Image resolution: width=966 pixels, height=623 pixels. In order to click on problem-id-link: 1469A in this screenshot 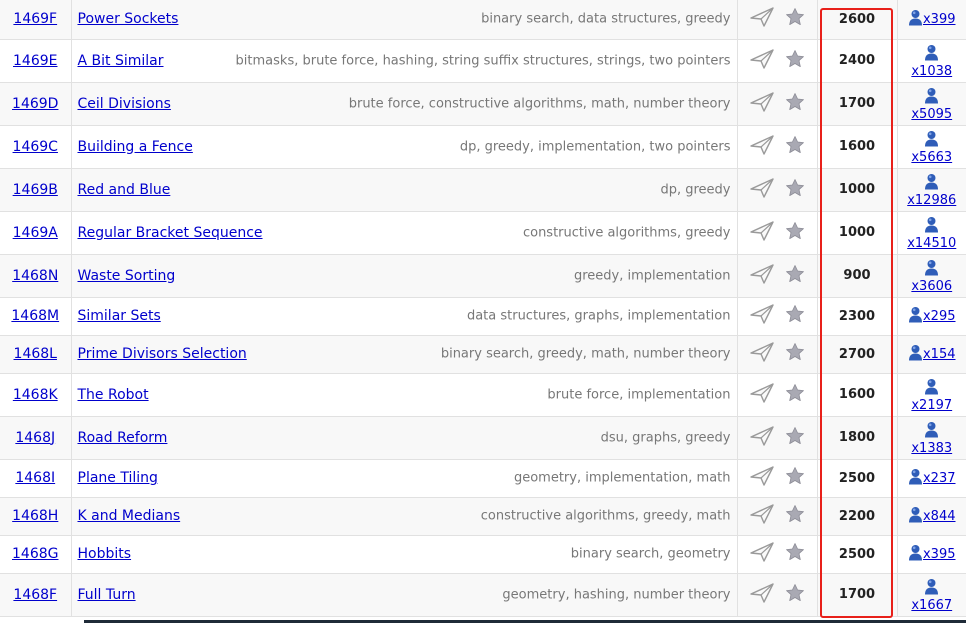, I will do `click(35, 233)`.